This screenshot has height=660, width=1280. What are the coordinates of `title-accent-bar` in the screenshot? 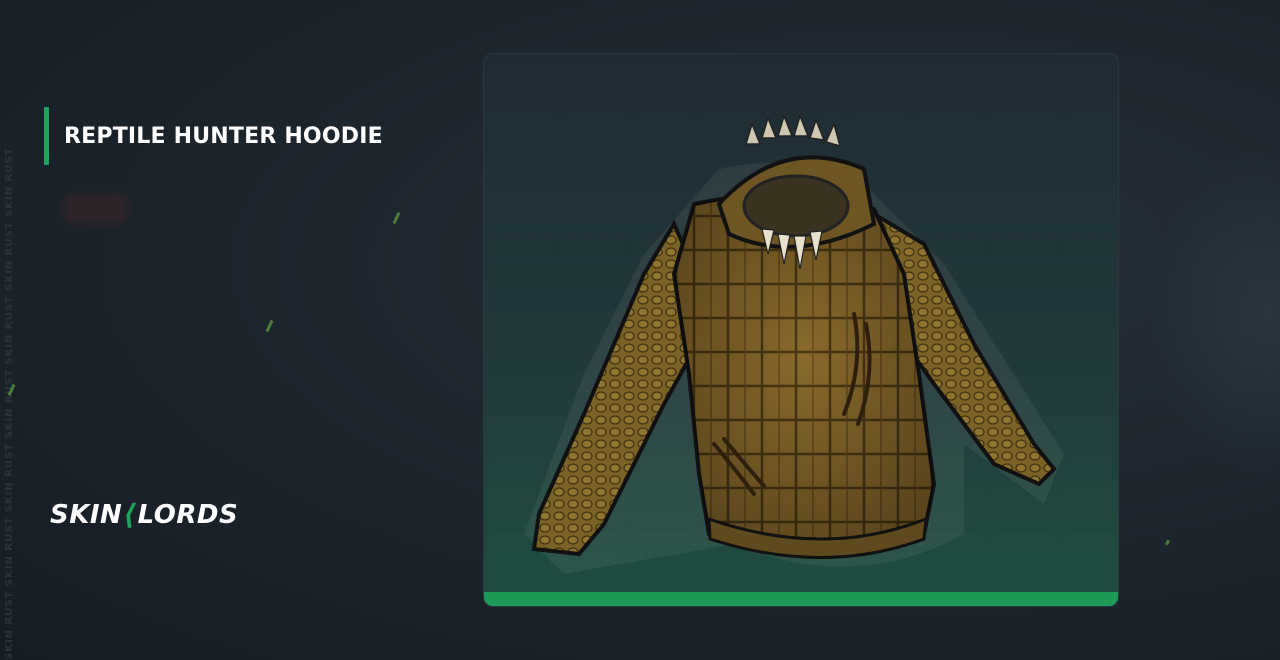 It's located at (46, 136).